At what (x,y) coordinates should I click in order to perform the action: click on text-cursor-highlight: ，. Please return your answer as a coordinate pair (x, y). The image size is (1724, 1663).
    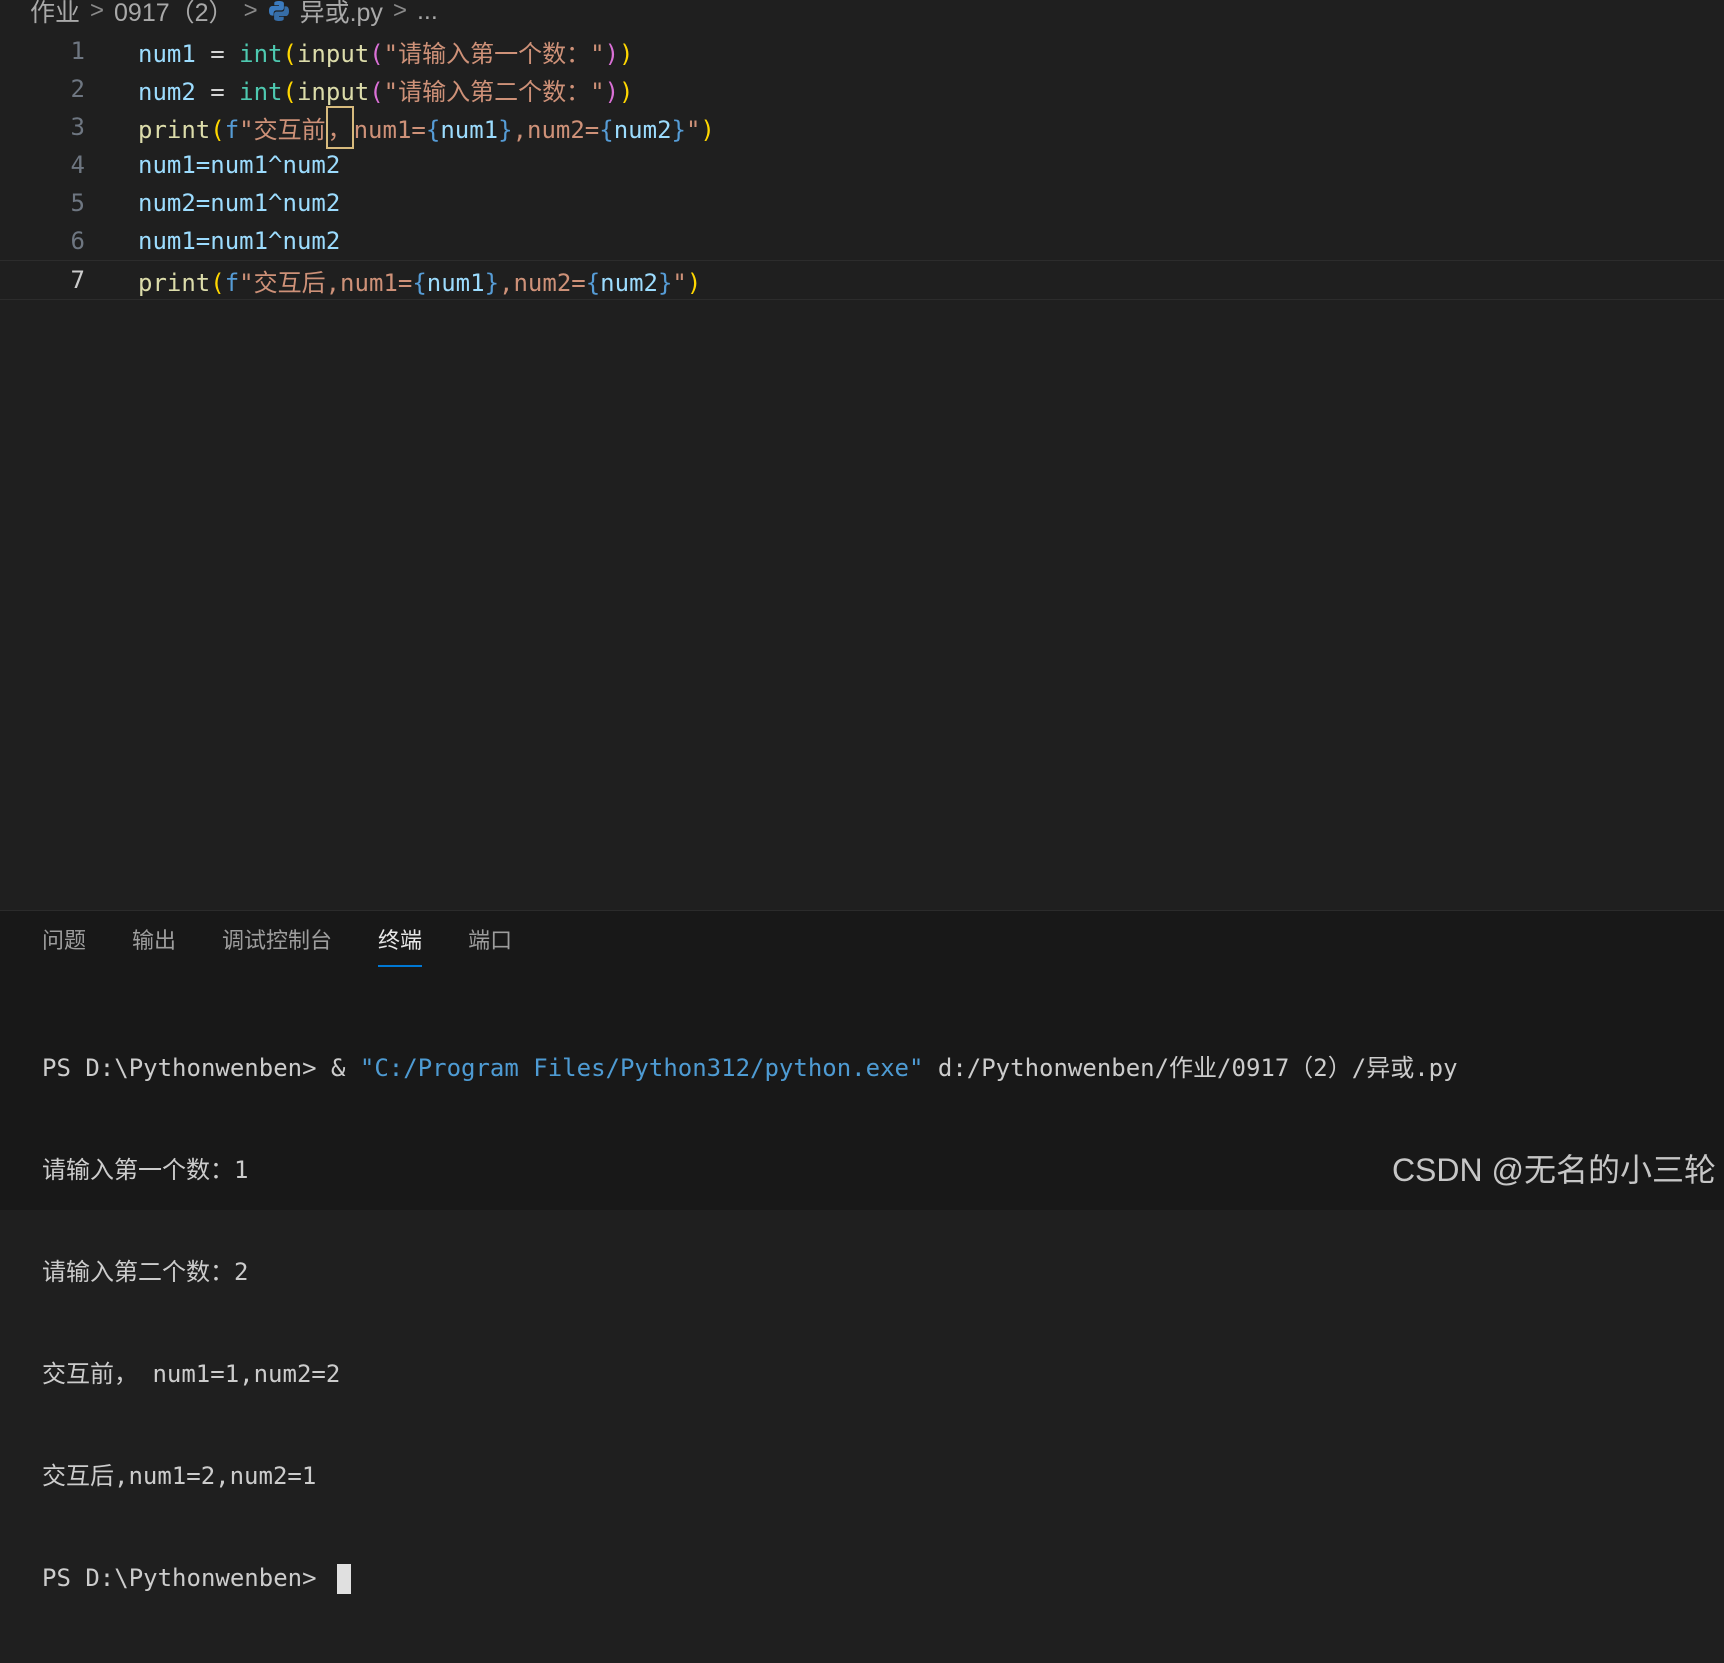
    Looking at the image, I should click on (339, 127).